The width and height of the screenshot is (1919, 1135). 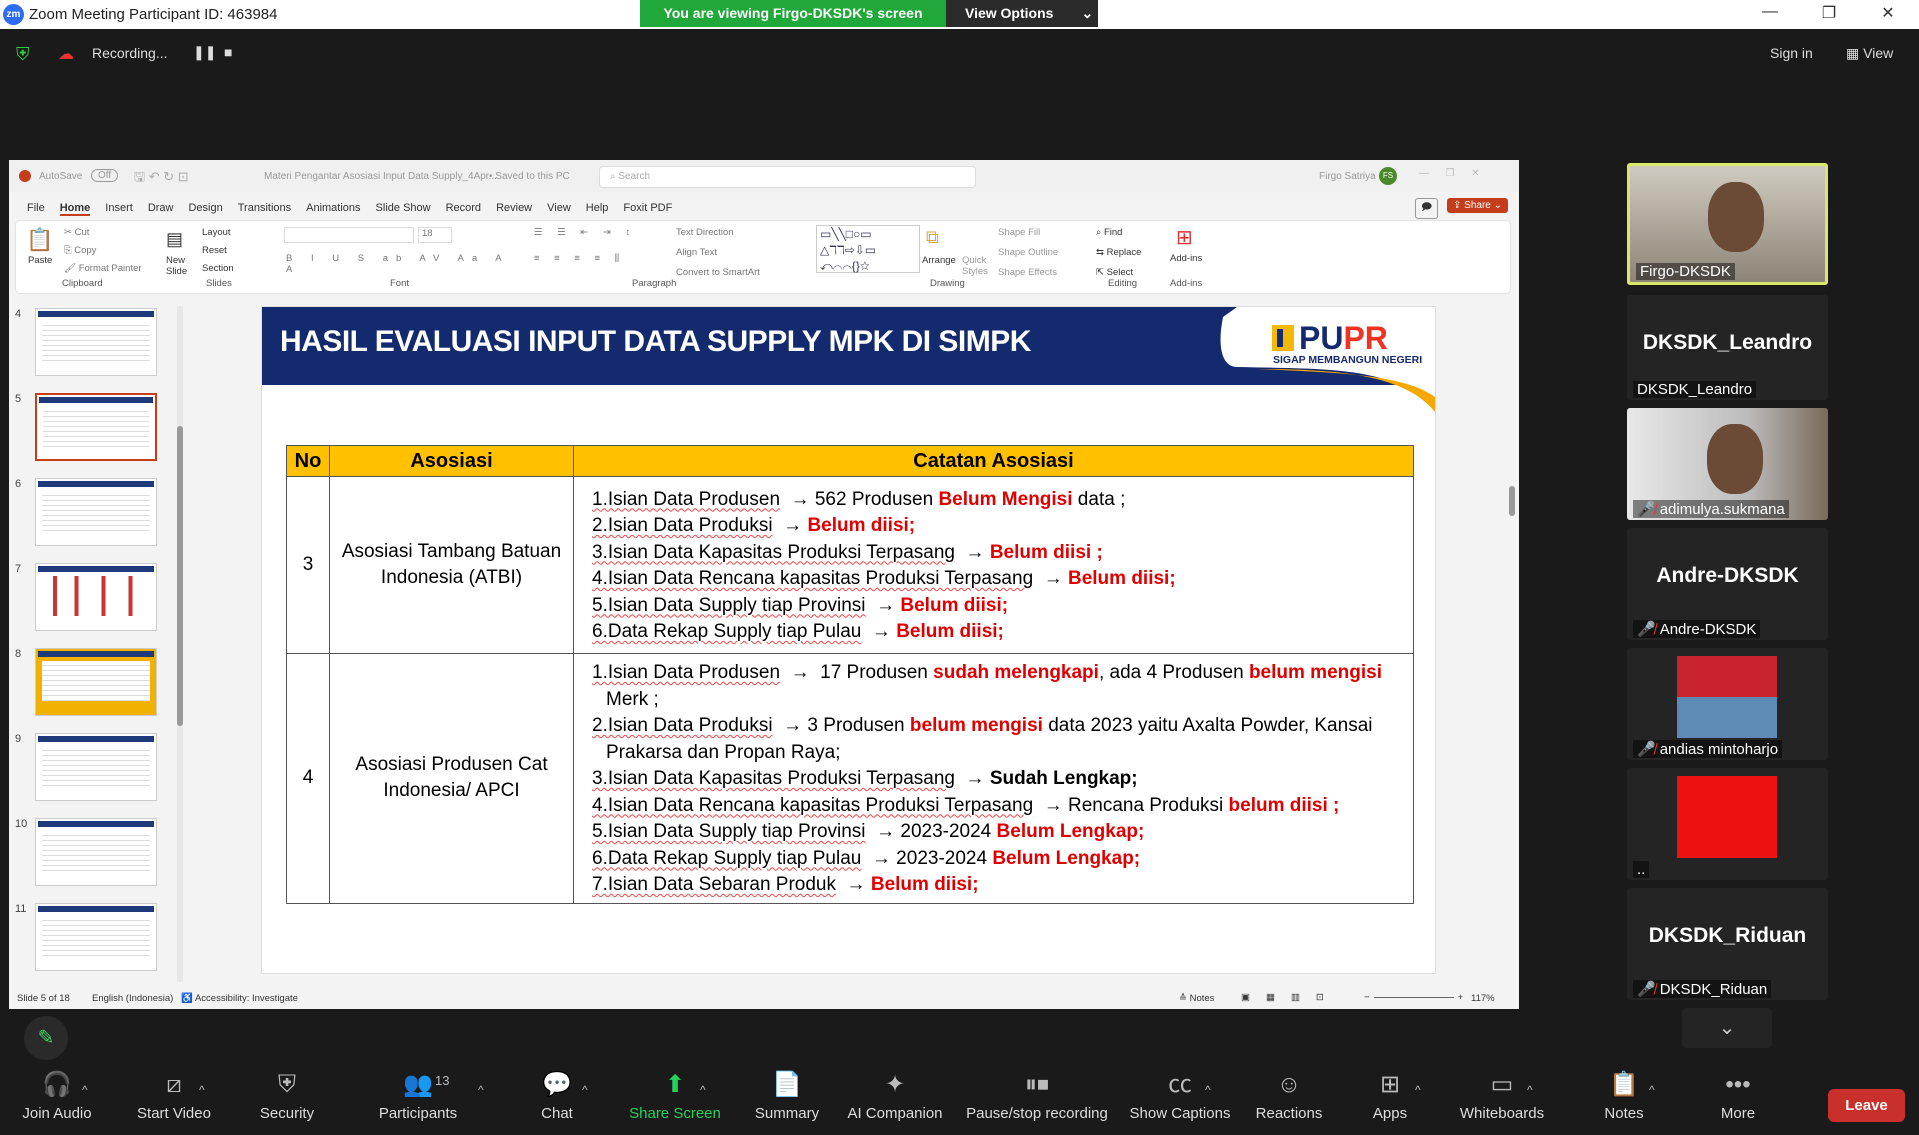 What do you see at coordinates (705, 232) in the screenshot?
I see `text-direction-button: Text Direction` at bounding box center [705, 232].